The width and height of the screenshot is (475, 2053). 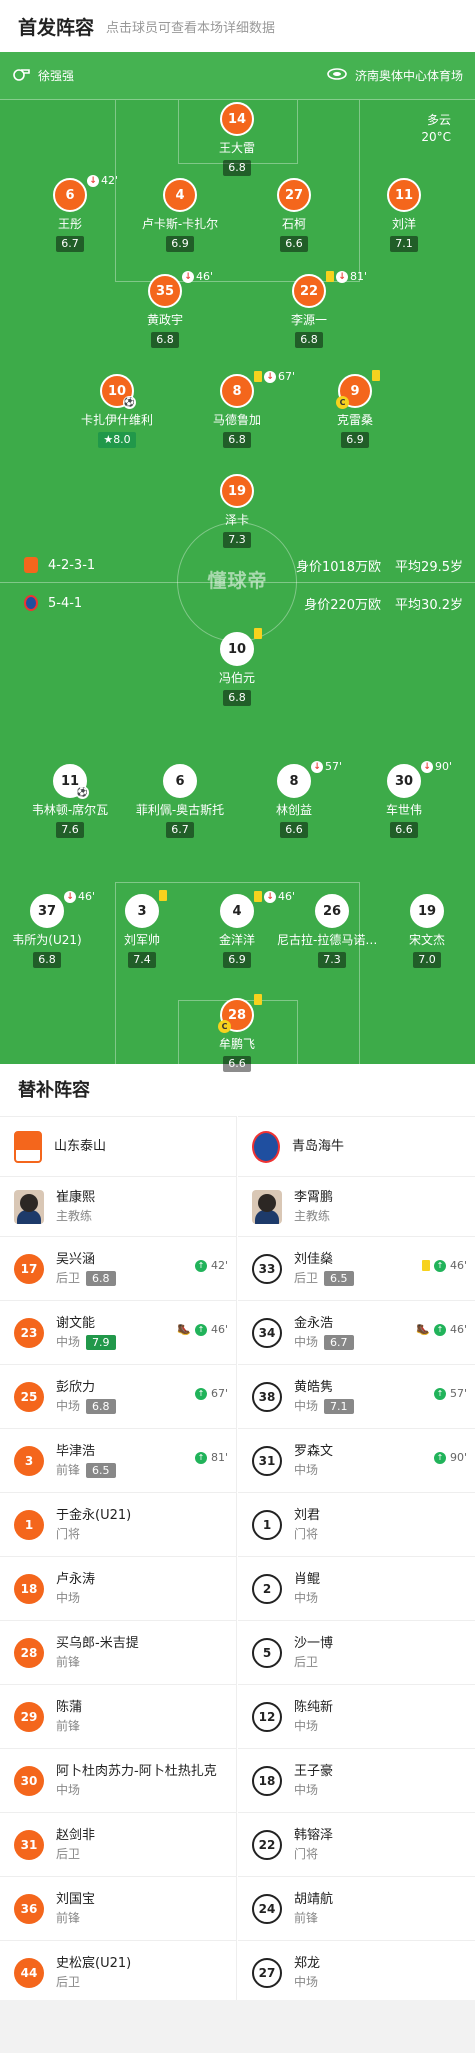 What do you see at coordinates (356, 1206) in the screenshot?
I see `away-coach-row: 李霄鹏 主教练` at bounding box center [356, 1206].